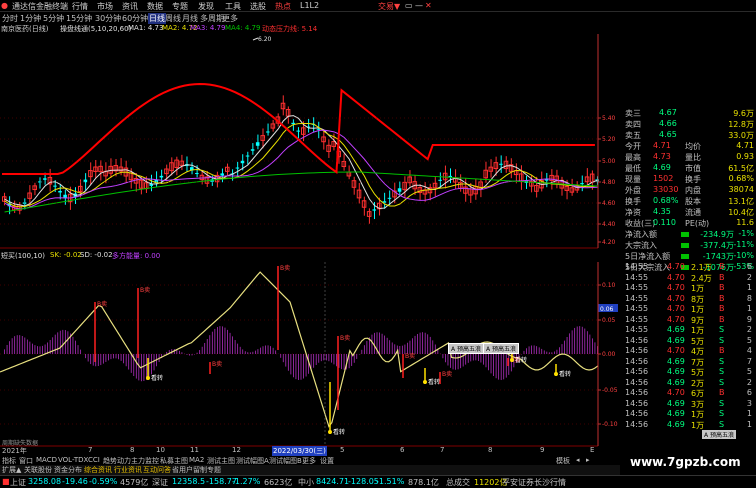 The image size is (756, 488). What do you see at coordinates (689, 201) in the screenshot?
I see `quote-row: 换手 0.68% 股本 13.1亿` at bounding box center [689, 201].